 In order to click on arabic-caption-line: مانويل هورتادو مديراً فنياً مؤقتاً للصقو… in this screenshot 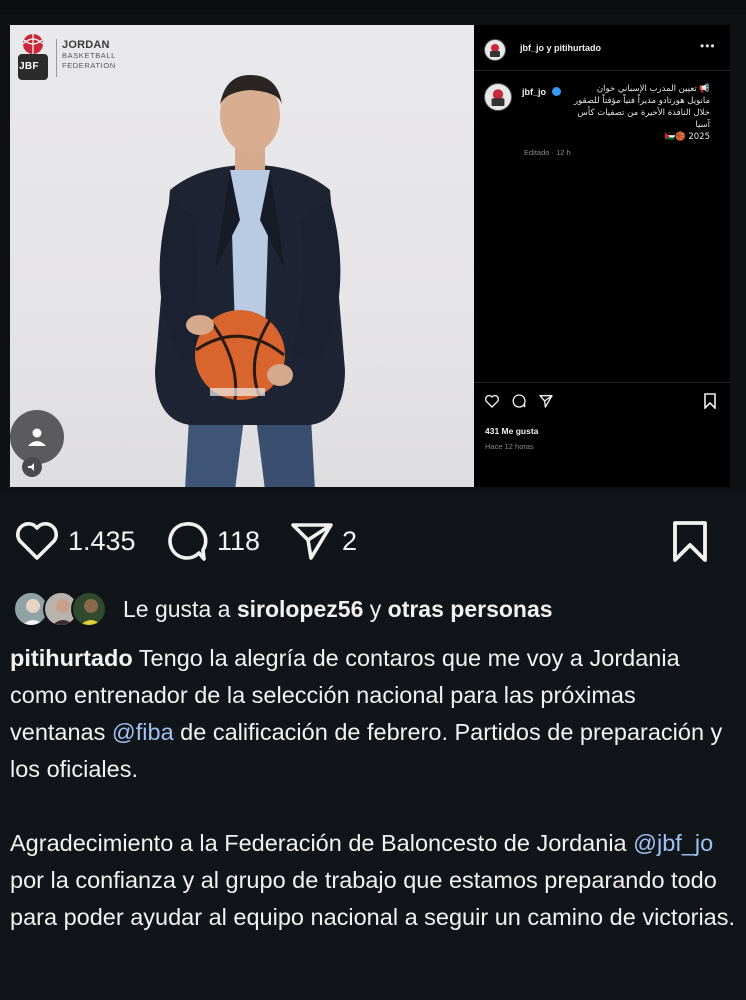, I will do `click(642, 101)`.